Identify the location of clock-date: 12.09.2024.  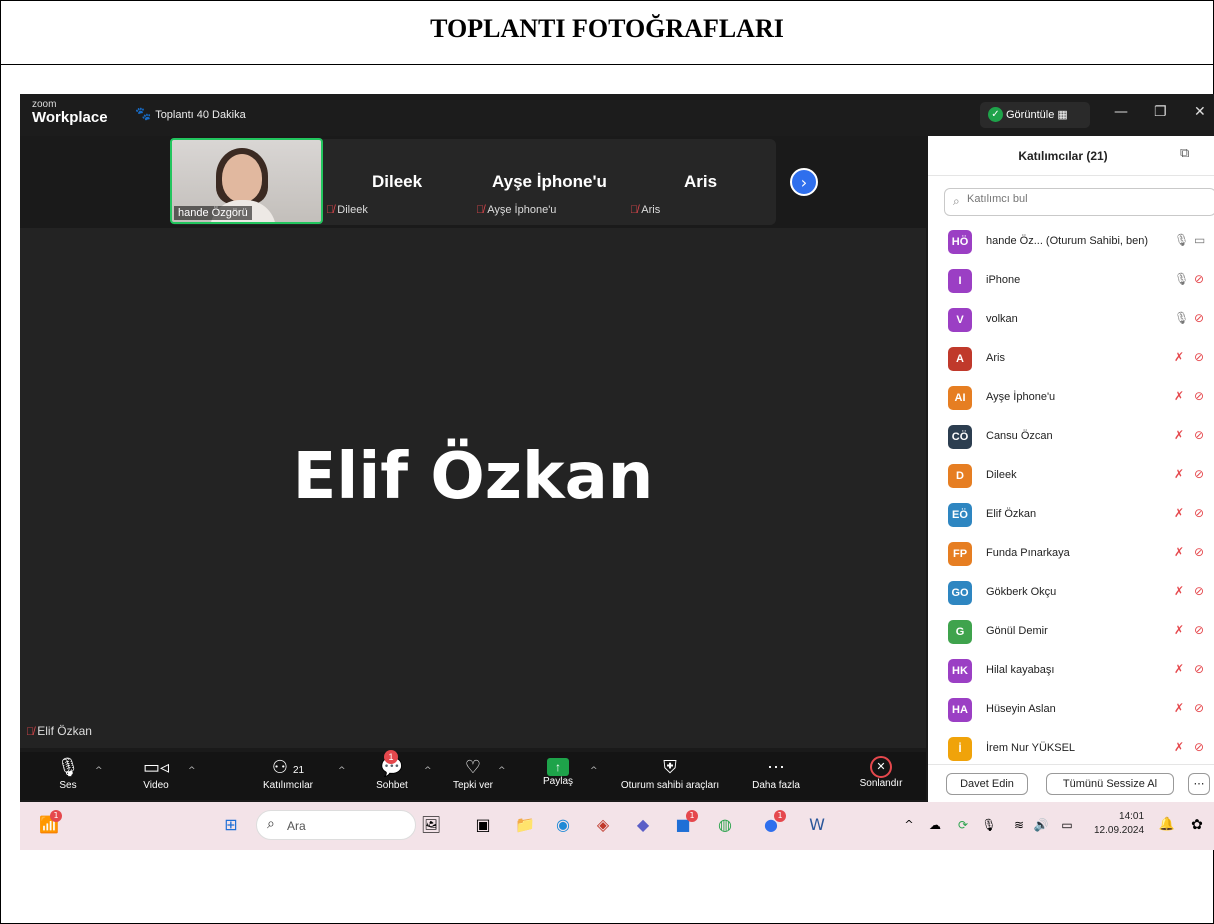
(1119, 830).